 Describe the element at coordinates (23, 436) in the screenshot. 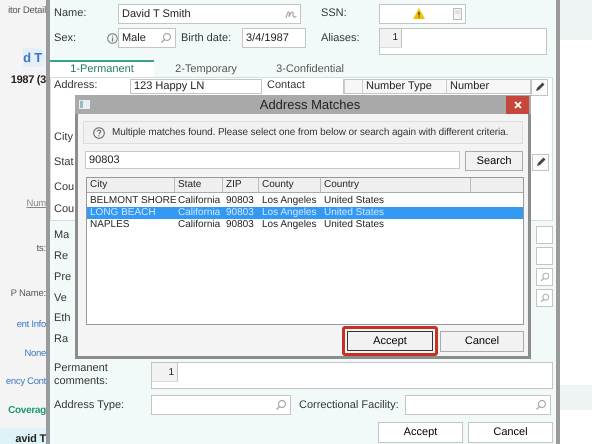

I see `sidebar-text: avid T` at that location.